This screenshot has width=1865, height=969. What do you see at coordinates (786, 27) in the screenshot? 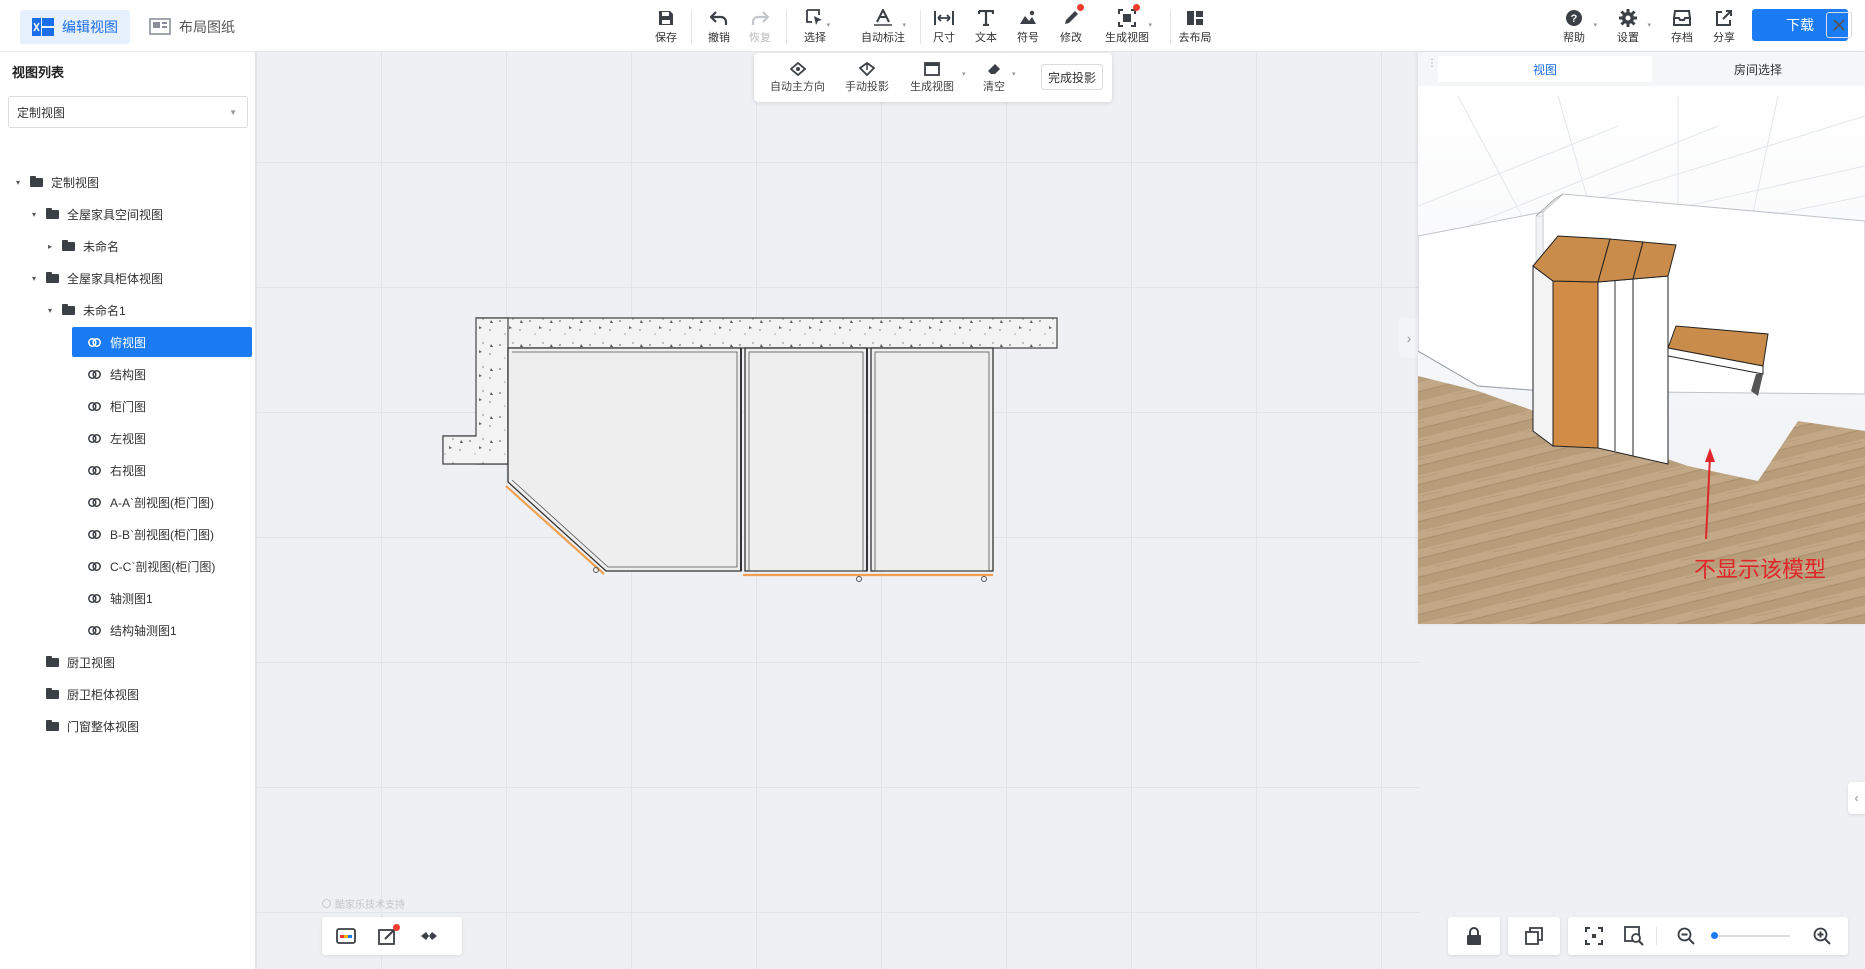
I see `toolbar-divider` at bounding box center [786, 27].